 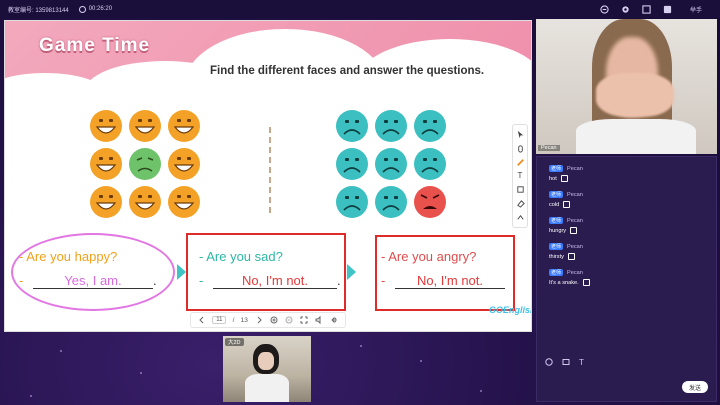 What do you see at coordinates (581, 363) in the screenshot?
I see `text-format-icon: T` at bounding box center [581, 363].